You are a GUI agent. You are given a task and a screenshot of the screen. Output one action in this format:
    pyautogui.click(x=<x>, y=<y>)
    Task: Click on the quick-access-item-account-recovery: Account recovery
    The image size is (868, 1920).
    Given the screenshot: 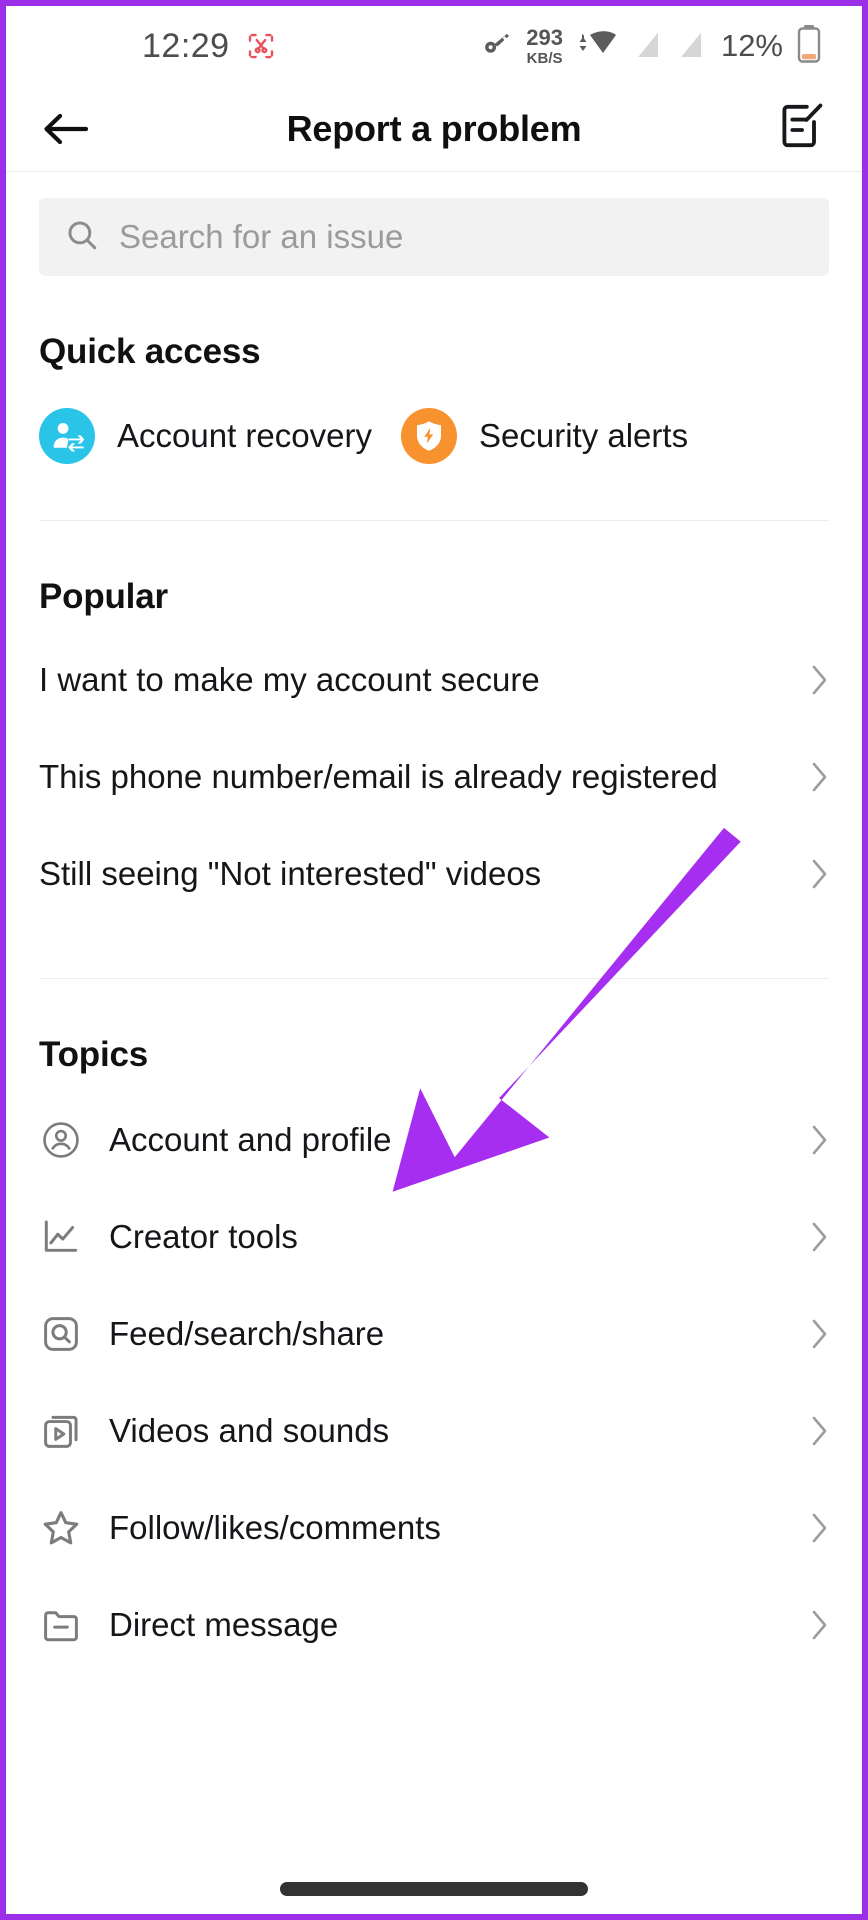 What is the action you would take?
    pyautogui.click(x=220, y=436)
    